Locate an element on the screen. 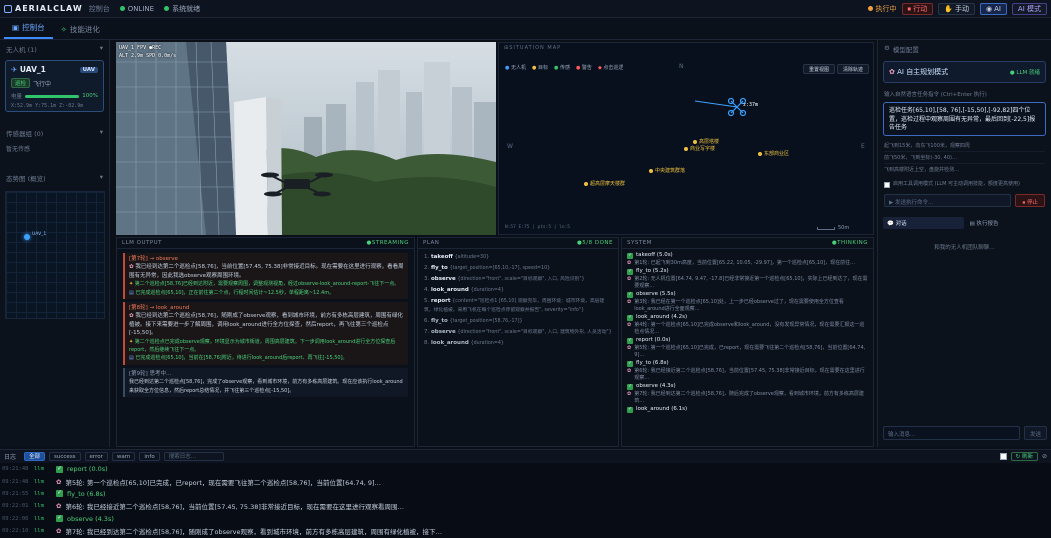 The image size is (1051, 538). log-filter-info: info is located at coordinates (149, 456).